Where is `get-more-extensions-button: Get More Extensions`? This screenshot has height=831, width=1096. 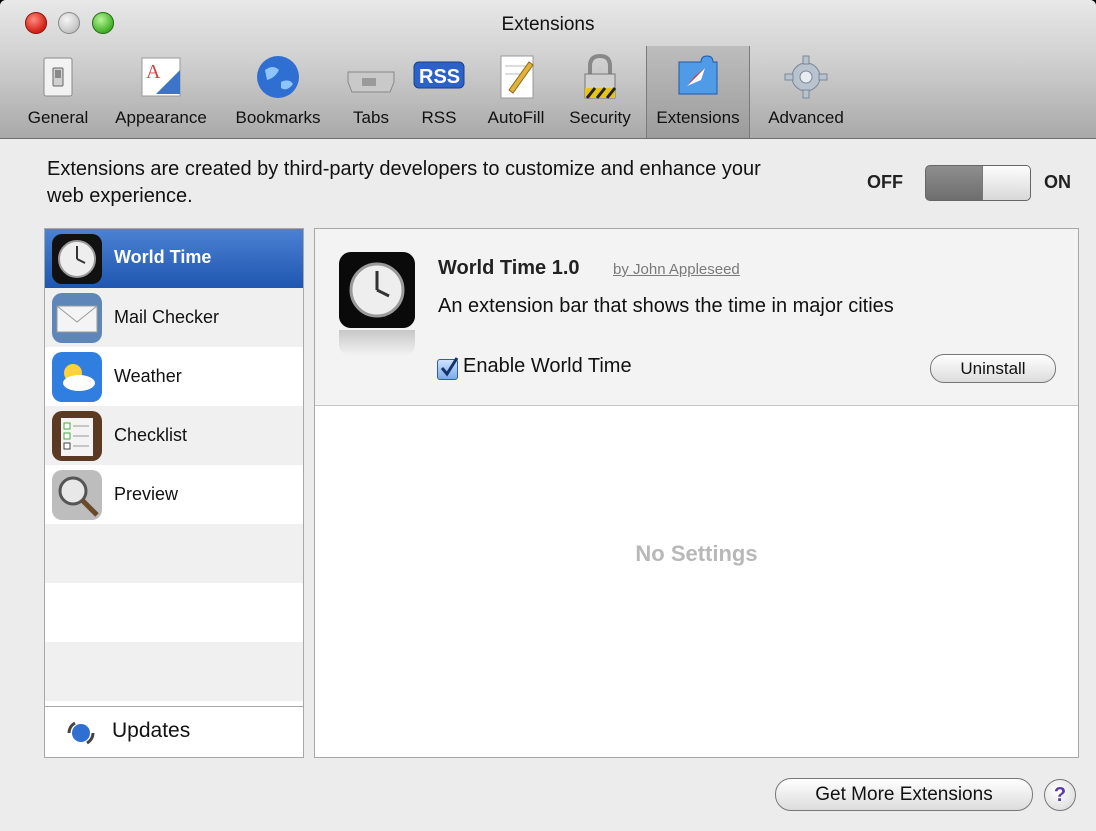 get-more-extensions-button: Get More Extensions is located at coordinates (904, 794).